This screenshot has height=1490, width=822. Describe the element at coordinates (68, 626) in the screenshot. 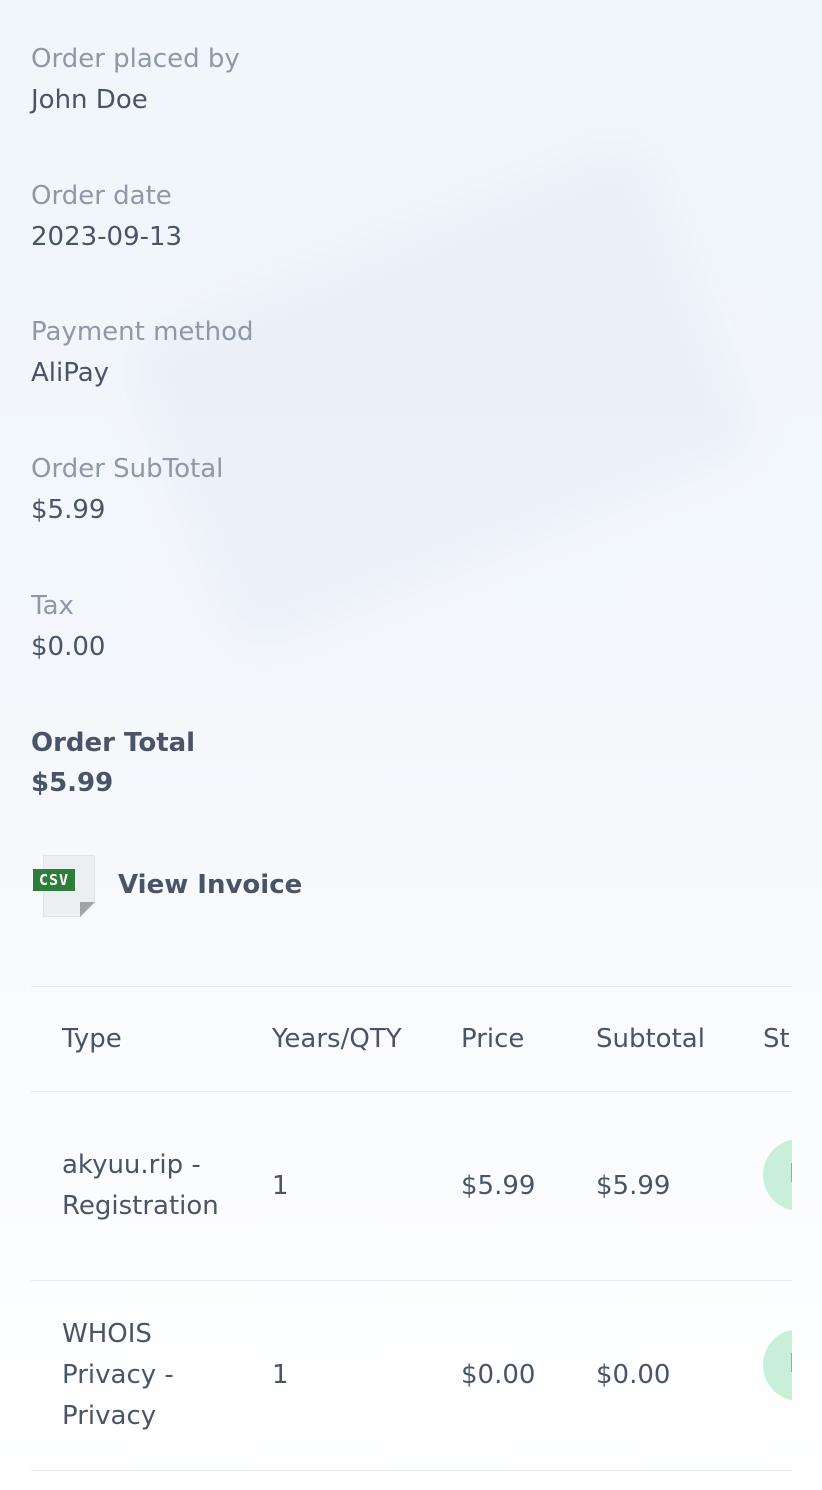

I see `order-tax: Tax $0.00` at that location.